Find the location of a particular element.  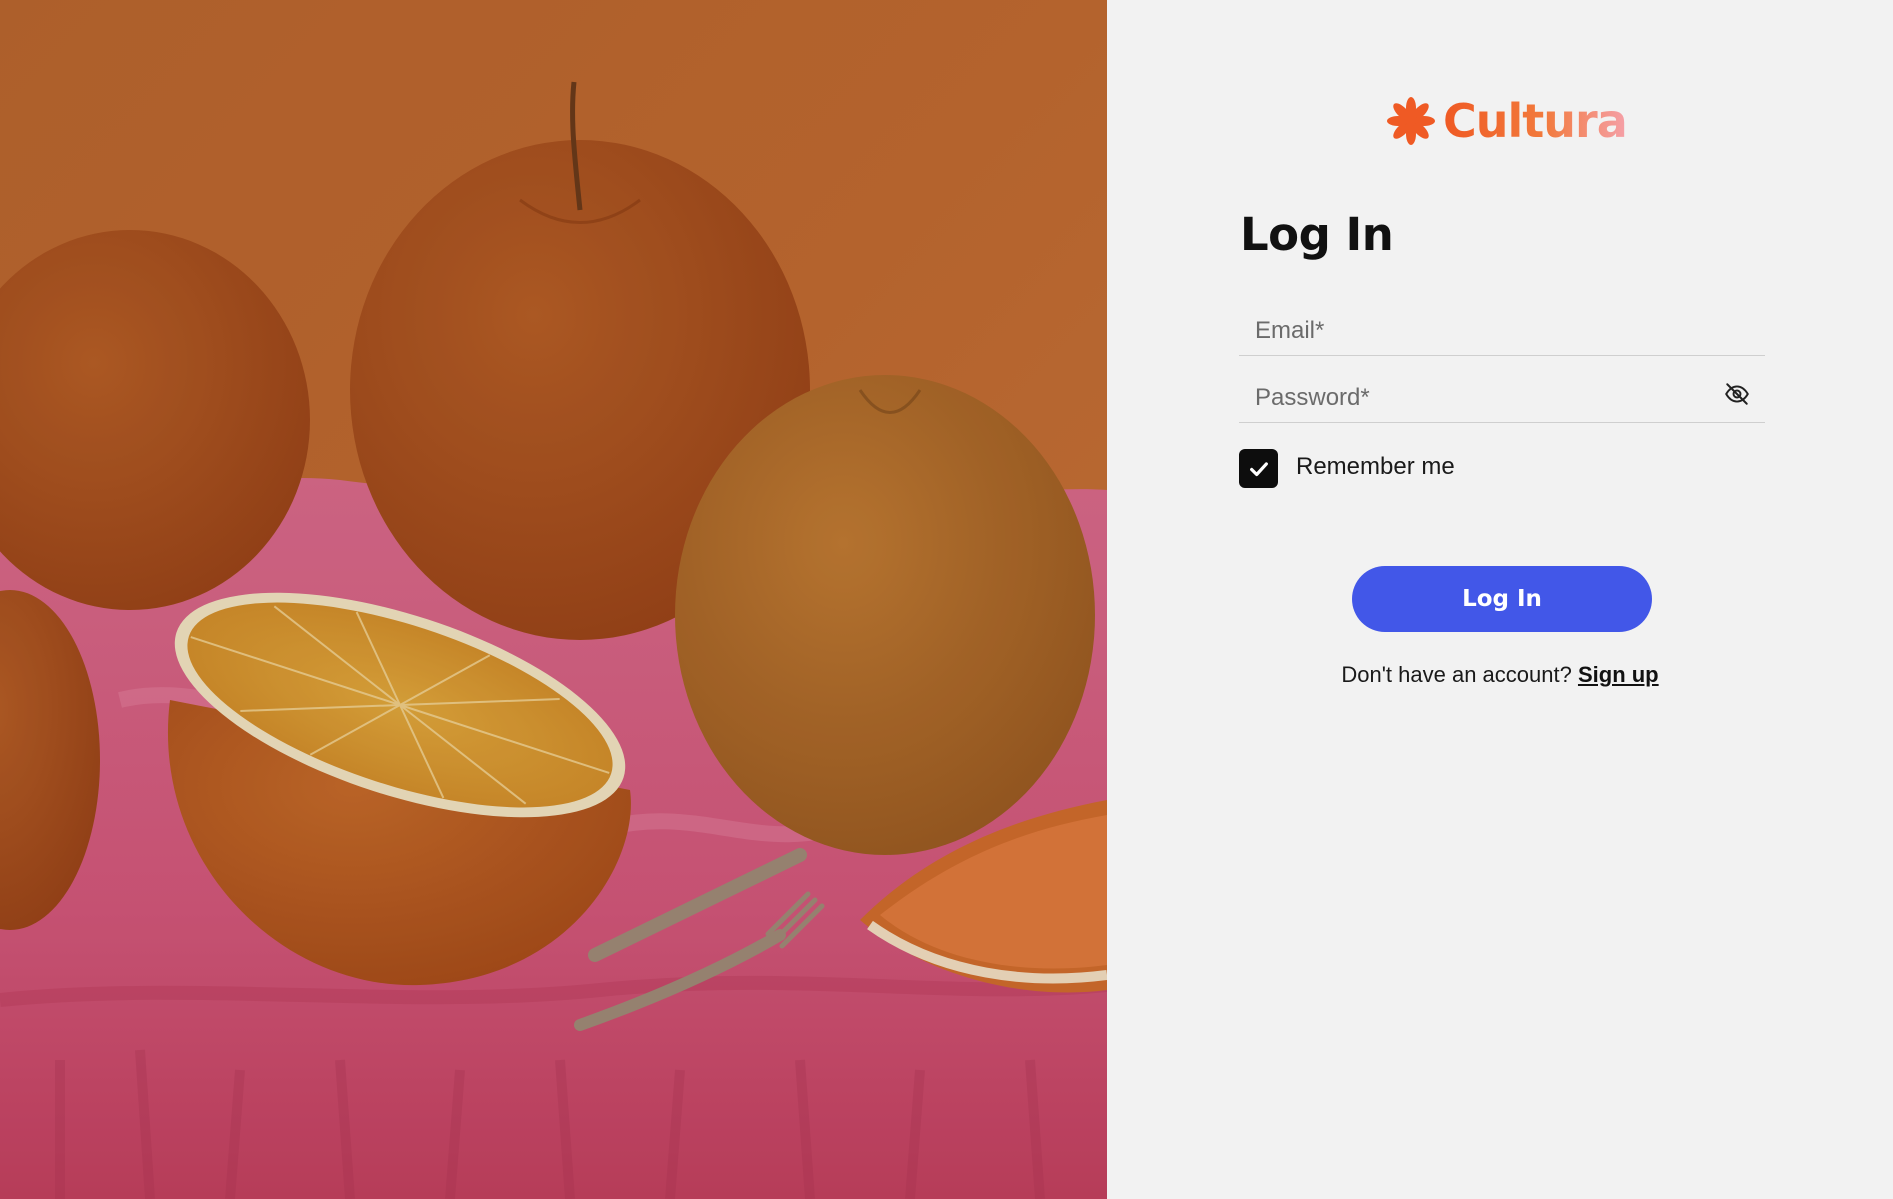

email-field is located at coordinates (1502, 322).